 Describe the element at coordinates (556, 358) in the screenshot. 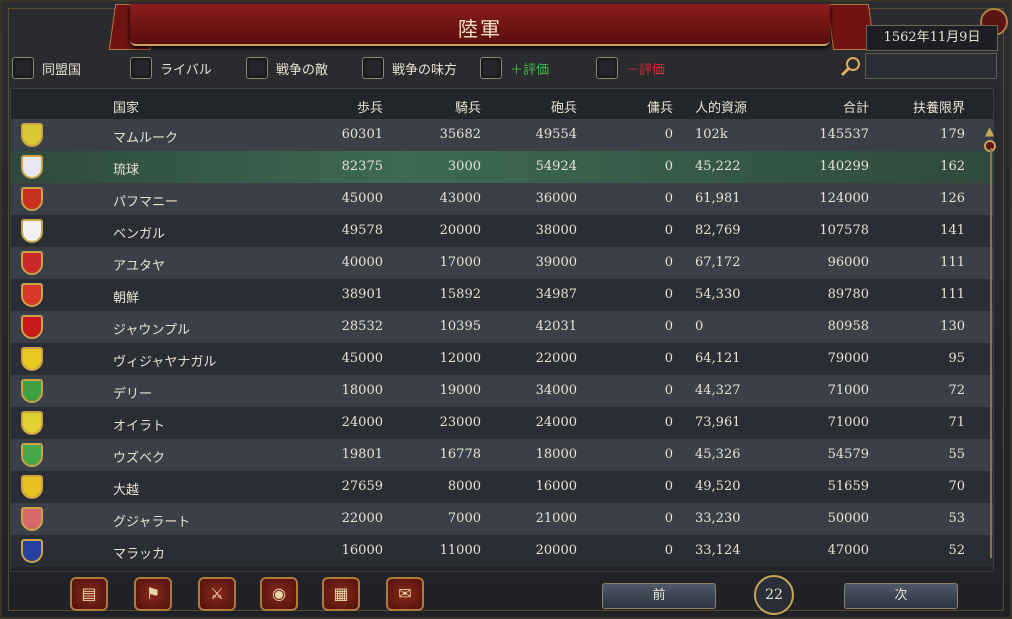

I see `artillery-value: 22000` at that location.